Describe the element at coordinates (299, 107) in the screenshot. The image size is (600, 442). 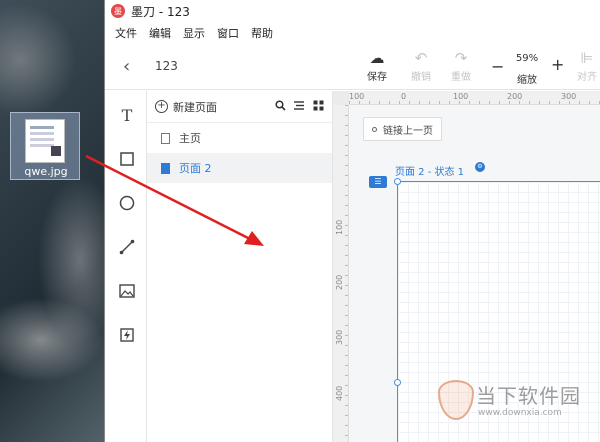
I see `list-view-icon` at that location.